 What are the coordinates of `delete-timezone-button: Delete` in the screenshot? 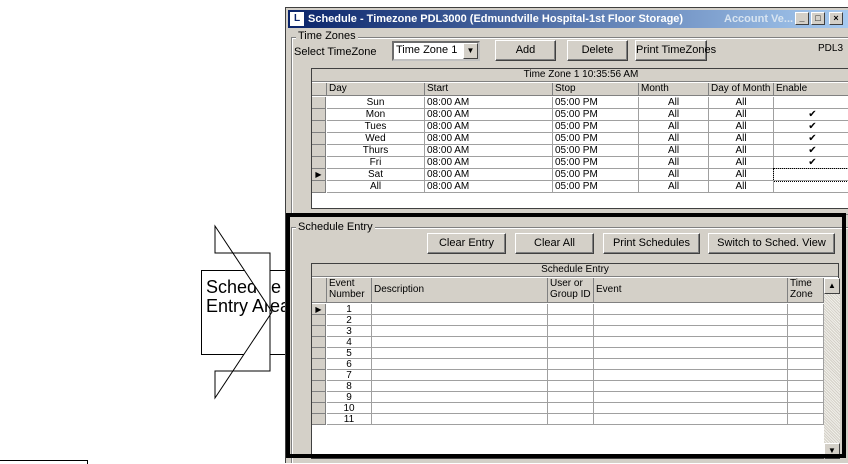 It's located at (597, 50).